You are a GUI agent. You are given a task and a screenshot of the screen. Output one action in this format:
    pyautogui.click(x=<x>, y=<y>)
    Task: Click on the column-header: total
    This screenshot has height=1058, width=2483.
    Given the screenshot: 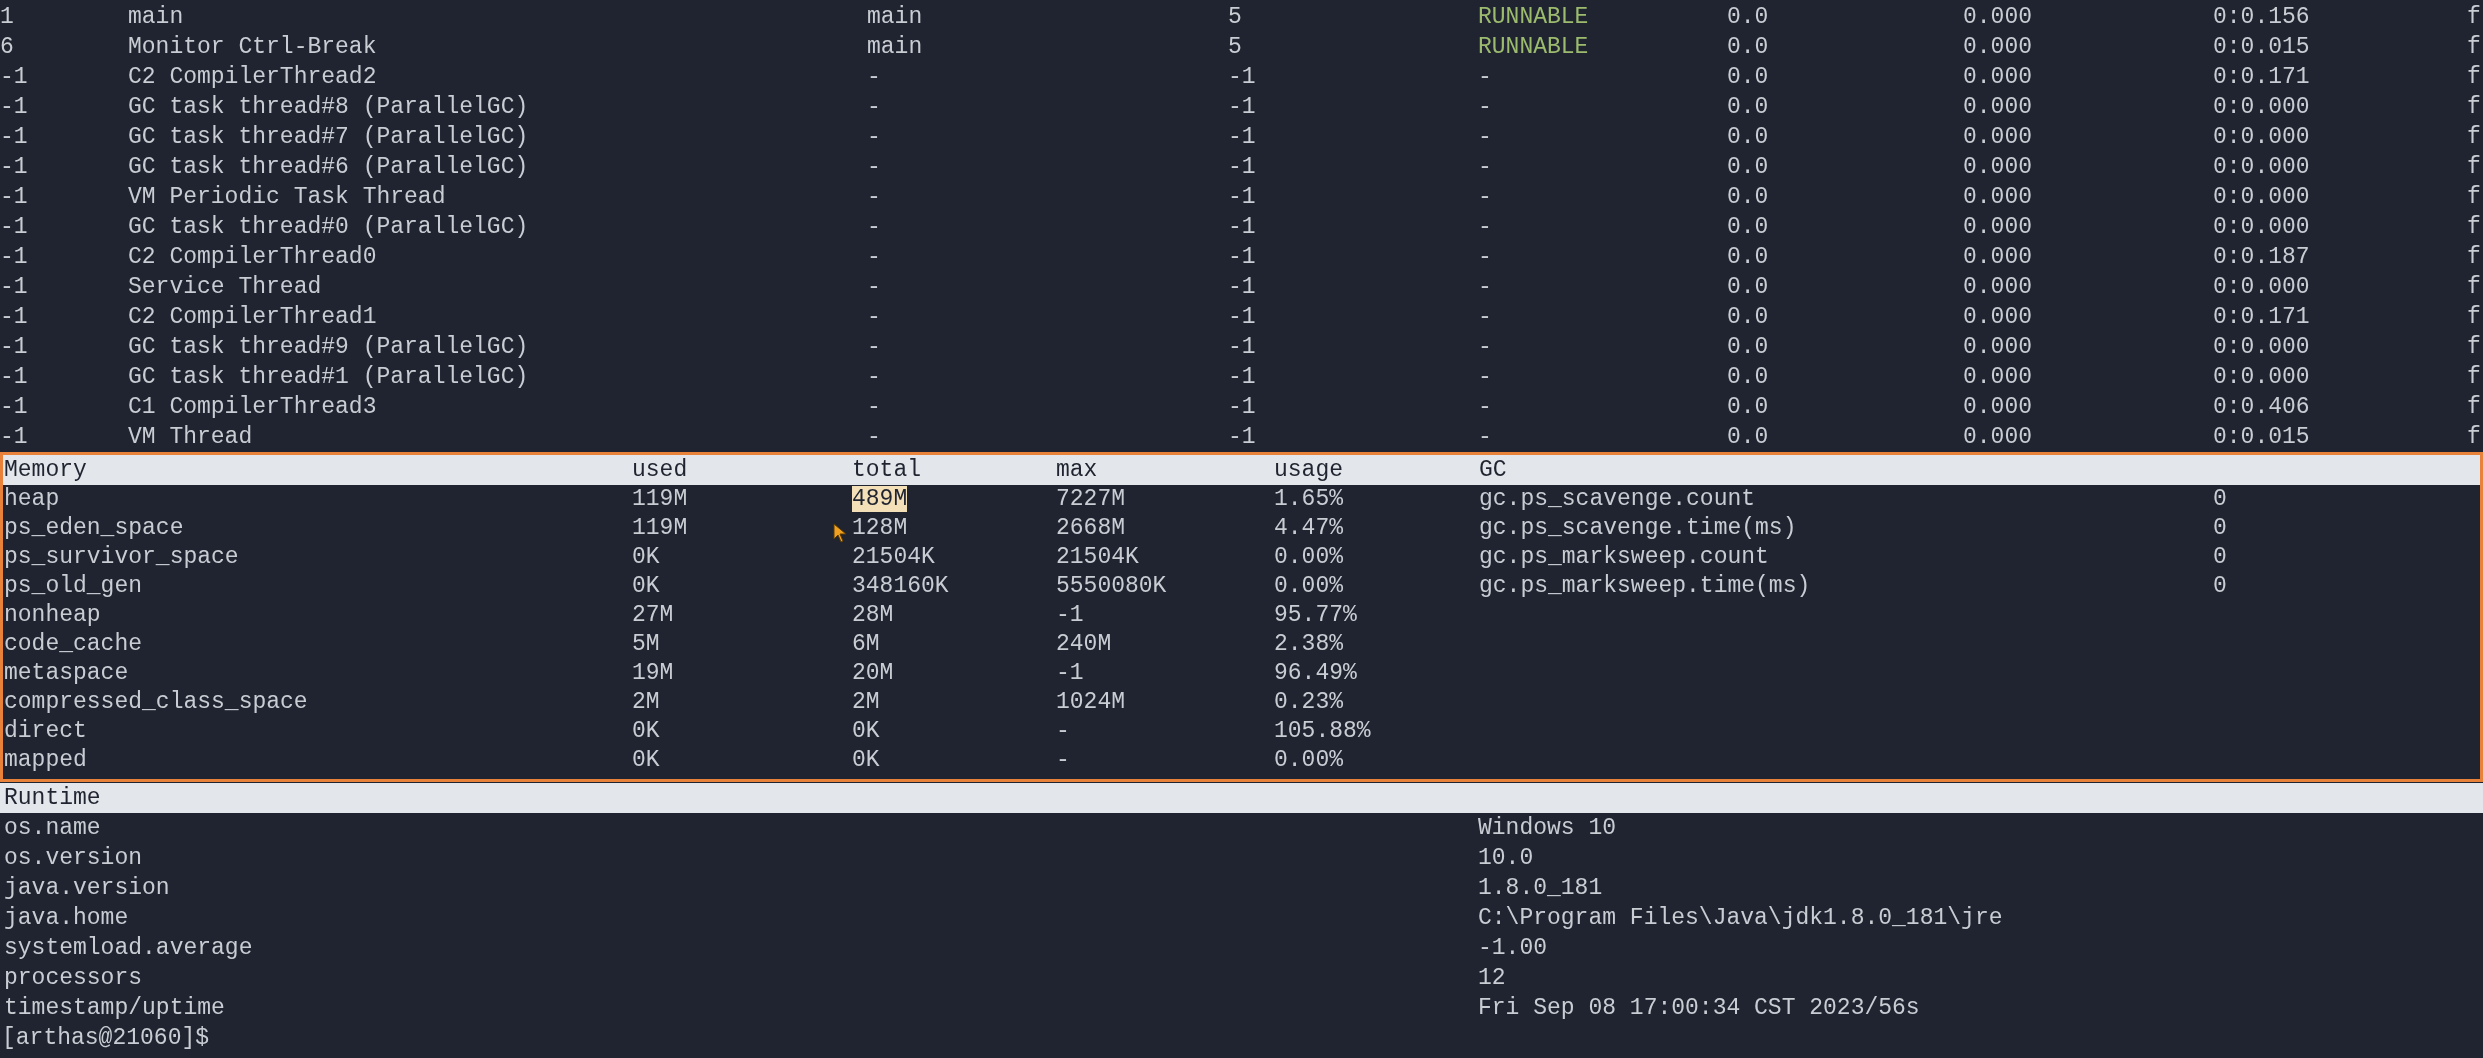 What is the action you would take?
    pyautogui.click(x=886, y=470)
    